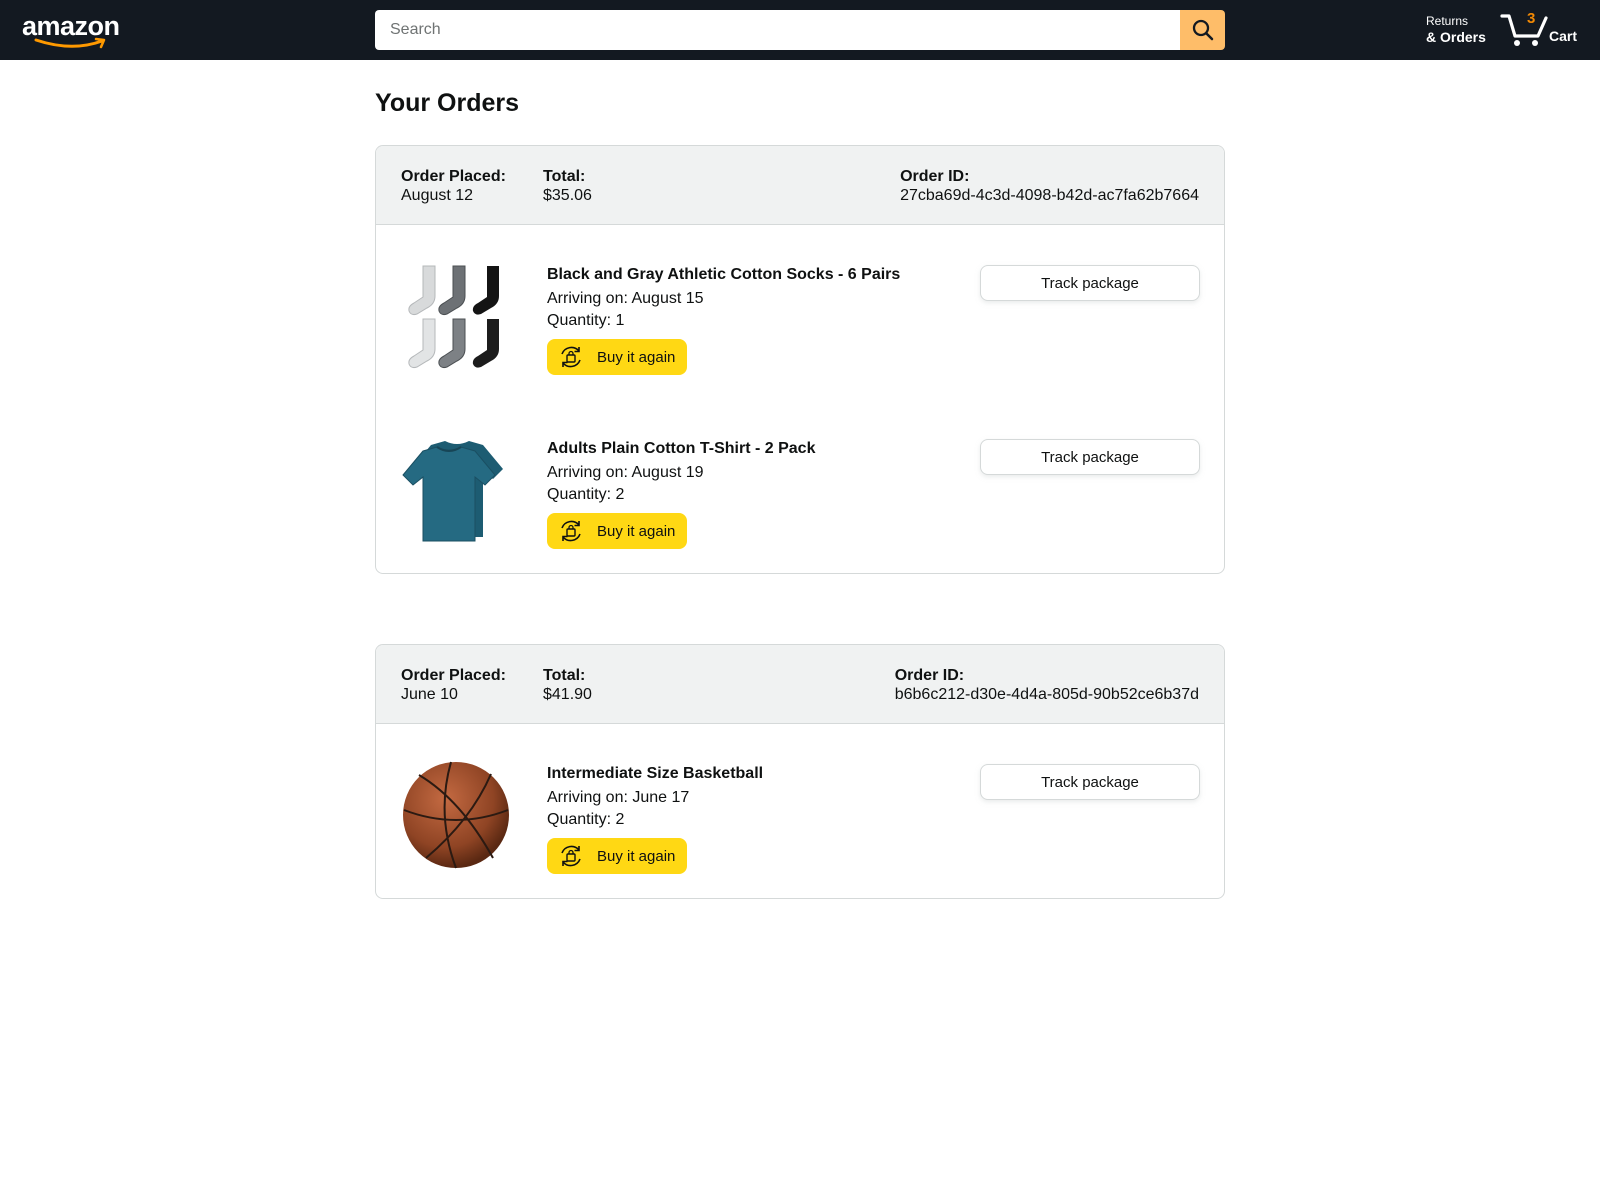  I want to click on cart-link: 3 Cart, so click(1542, 30).